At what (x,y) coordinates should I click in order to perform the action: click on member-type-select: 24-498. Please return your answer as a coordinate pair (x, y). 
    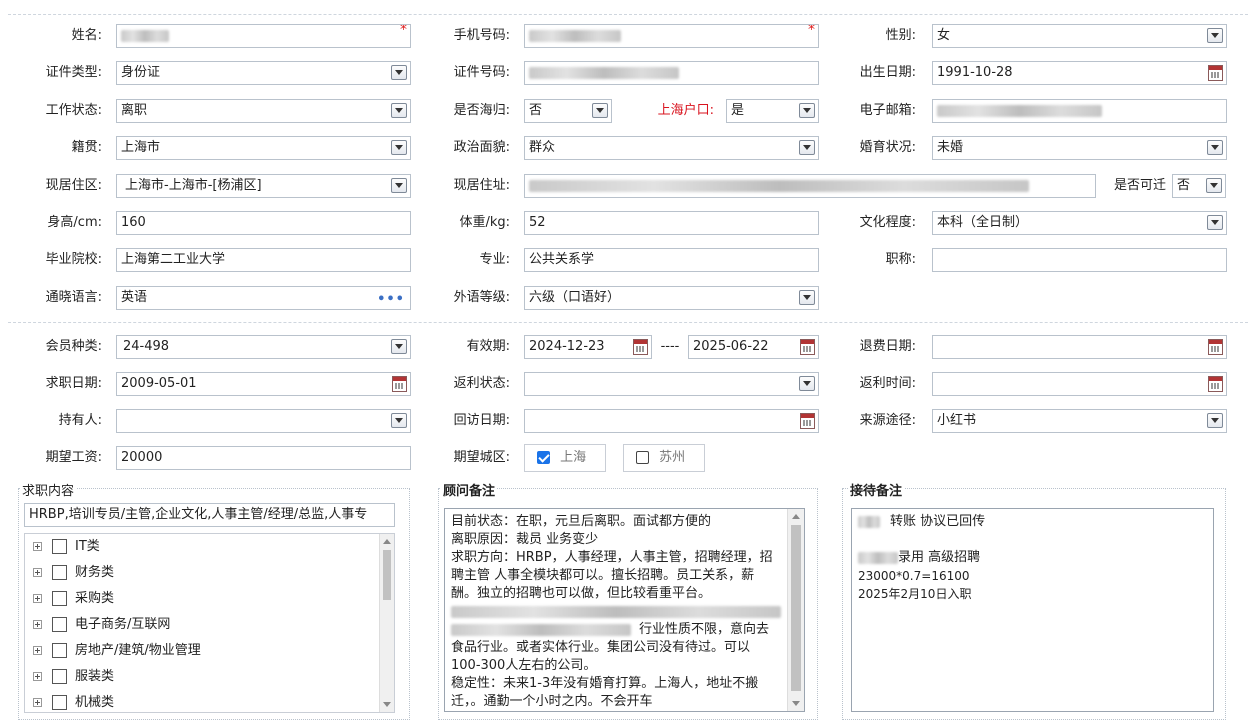
    Looking at the image, I should click on (263, 347).